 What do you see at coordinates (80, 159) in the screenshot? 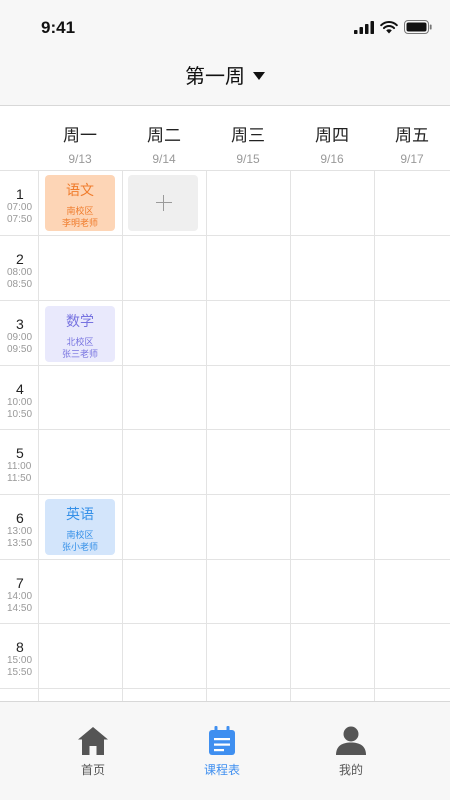
I see `day-date: 9/13` at bounding box center [80, 159].